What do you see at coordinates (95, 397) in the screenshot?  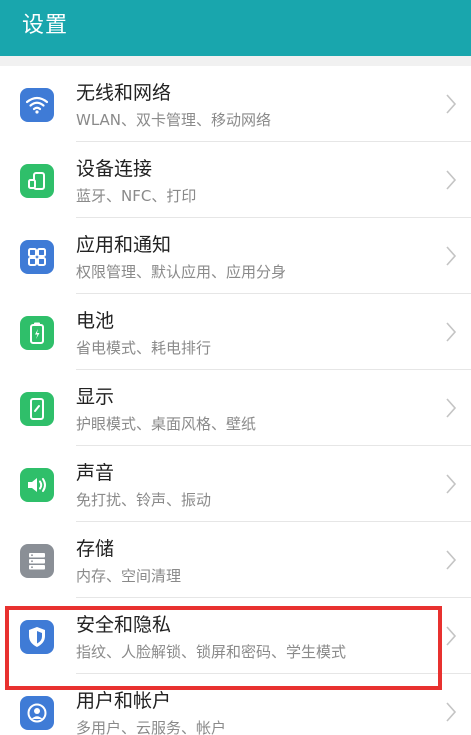 I see `settings-item-label: 显示` at bounding box center [95, 397].